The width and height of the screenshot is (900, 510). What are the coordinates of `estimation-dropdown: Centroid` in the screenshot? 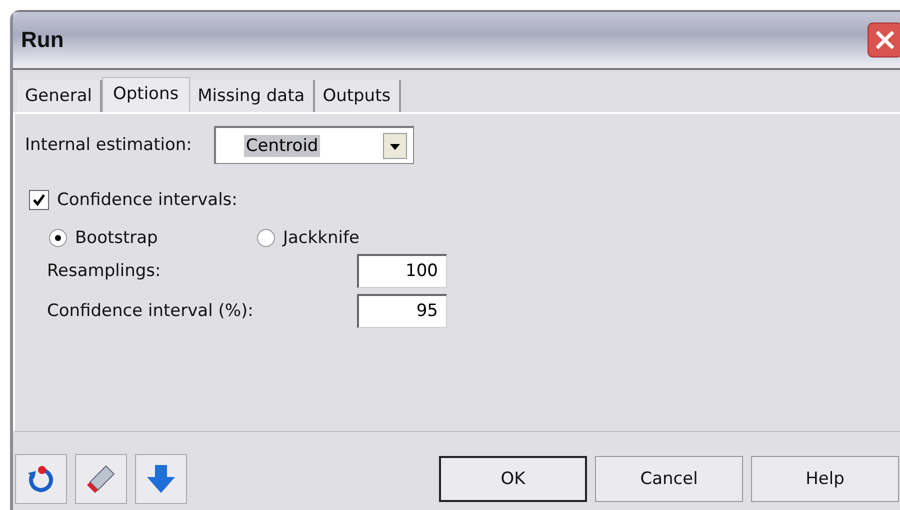 It's located at (314, 145).